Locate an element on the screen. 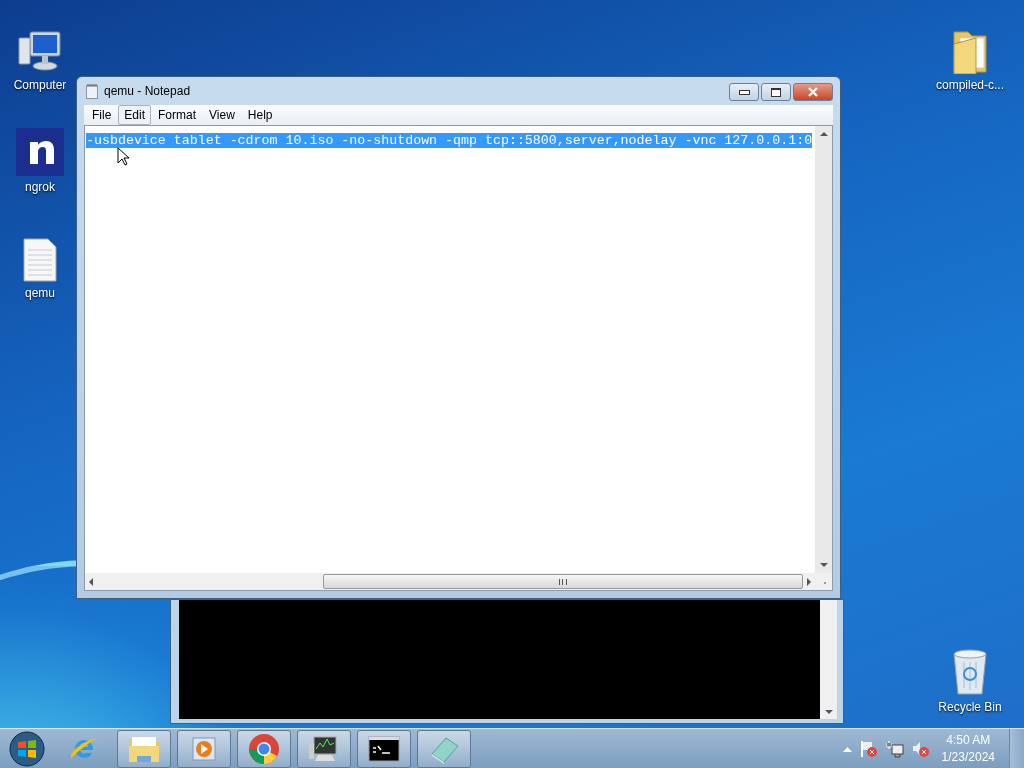 The width and height of the screenshot is (1024, 768). network-icon is located at coordinates (894, 748).